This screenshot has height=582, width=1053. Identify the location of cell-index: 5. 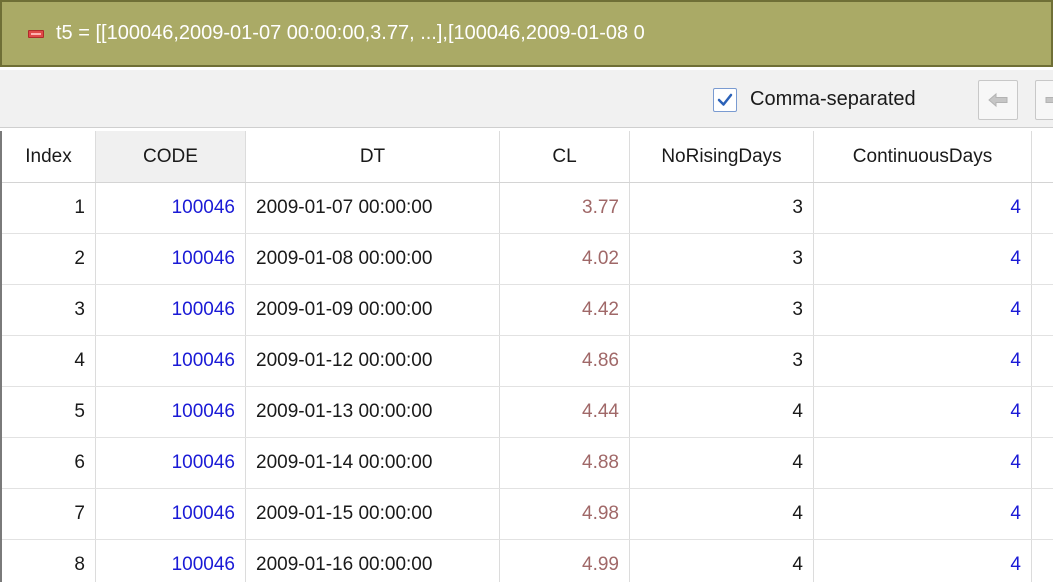
(49, 412).